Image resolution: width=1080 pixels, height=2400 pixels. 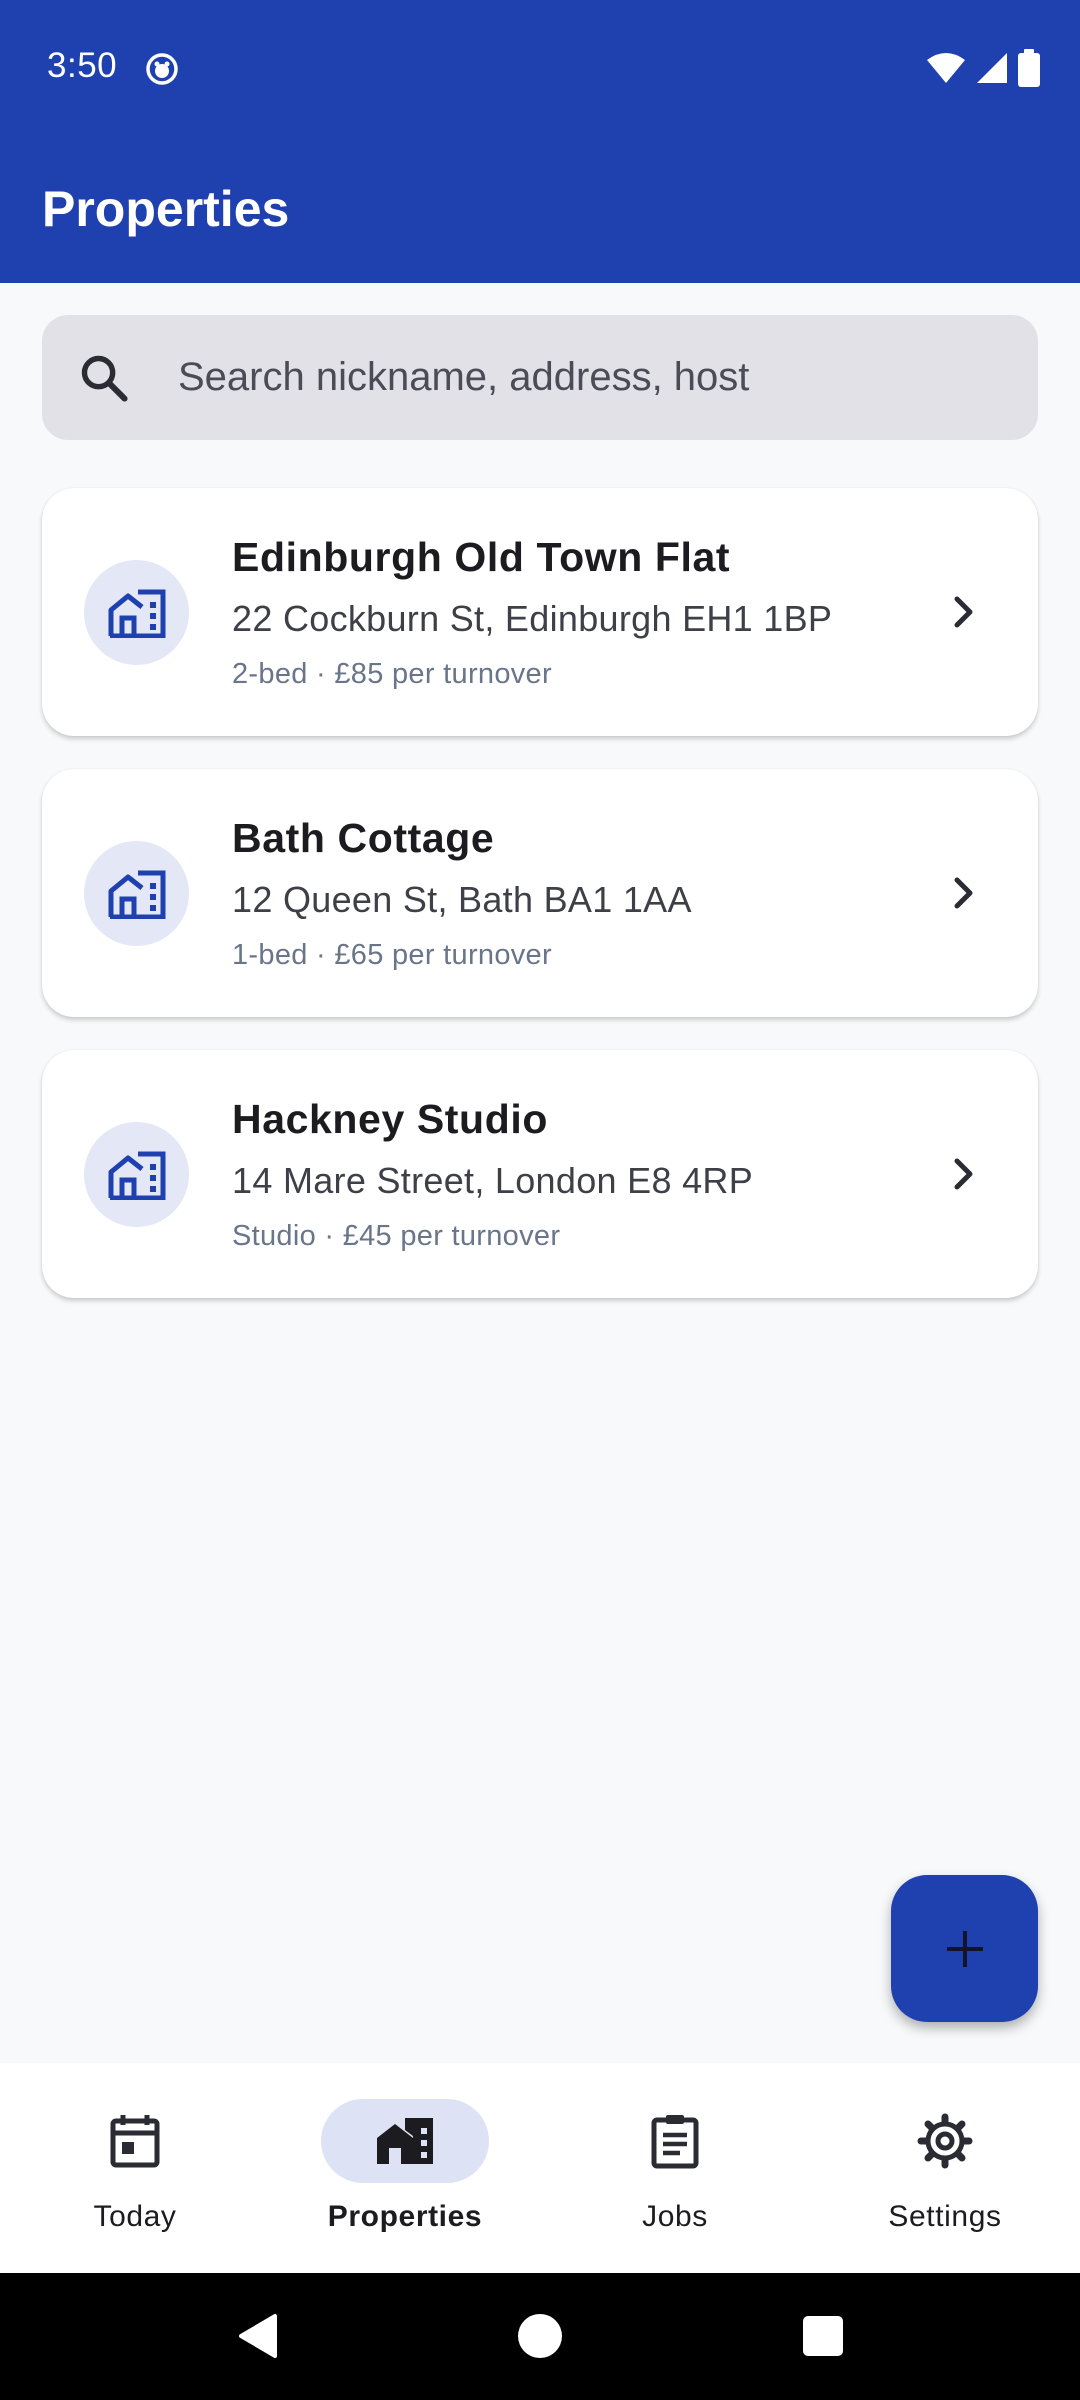 I want to click on property-address: 12 Queen St, Bath BA1 1AA, so click(x=462, y=899).